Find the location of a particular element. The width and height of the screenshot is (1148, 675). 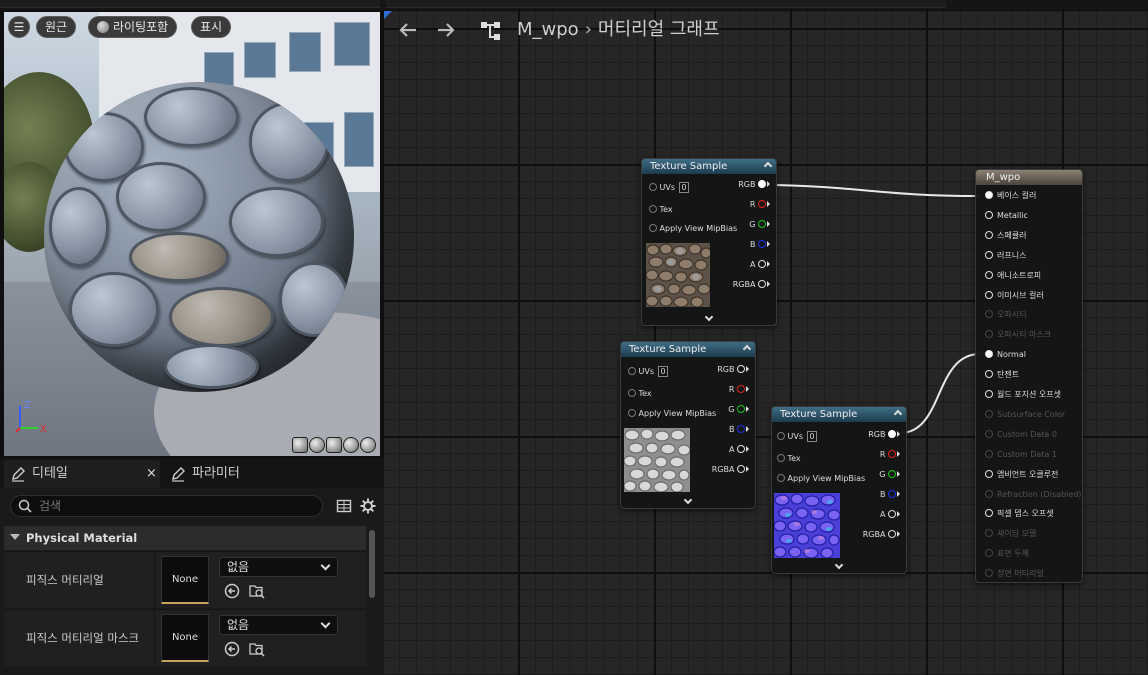

show-button: 표시 is located at coordinates (211, 27).